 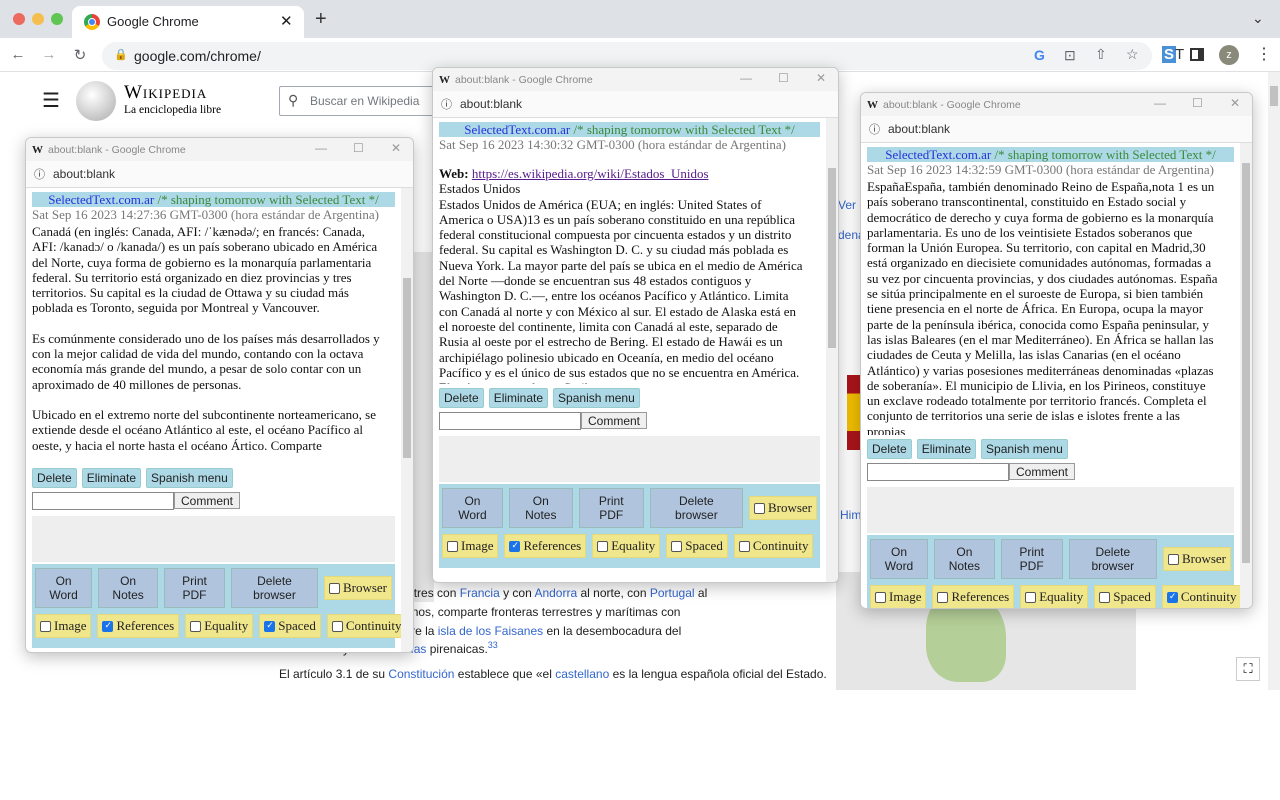 What do you see at coordinates (1132, 54) in the screenshot?
I see `bookmark-star-icon: ☆` at bounding box center [1132, 54].